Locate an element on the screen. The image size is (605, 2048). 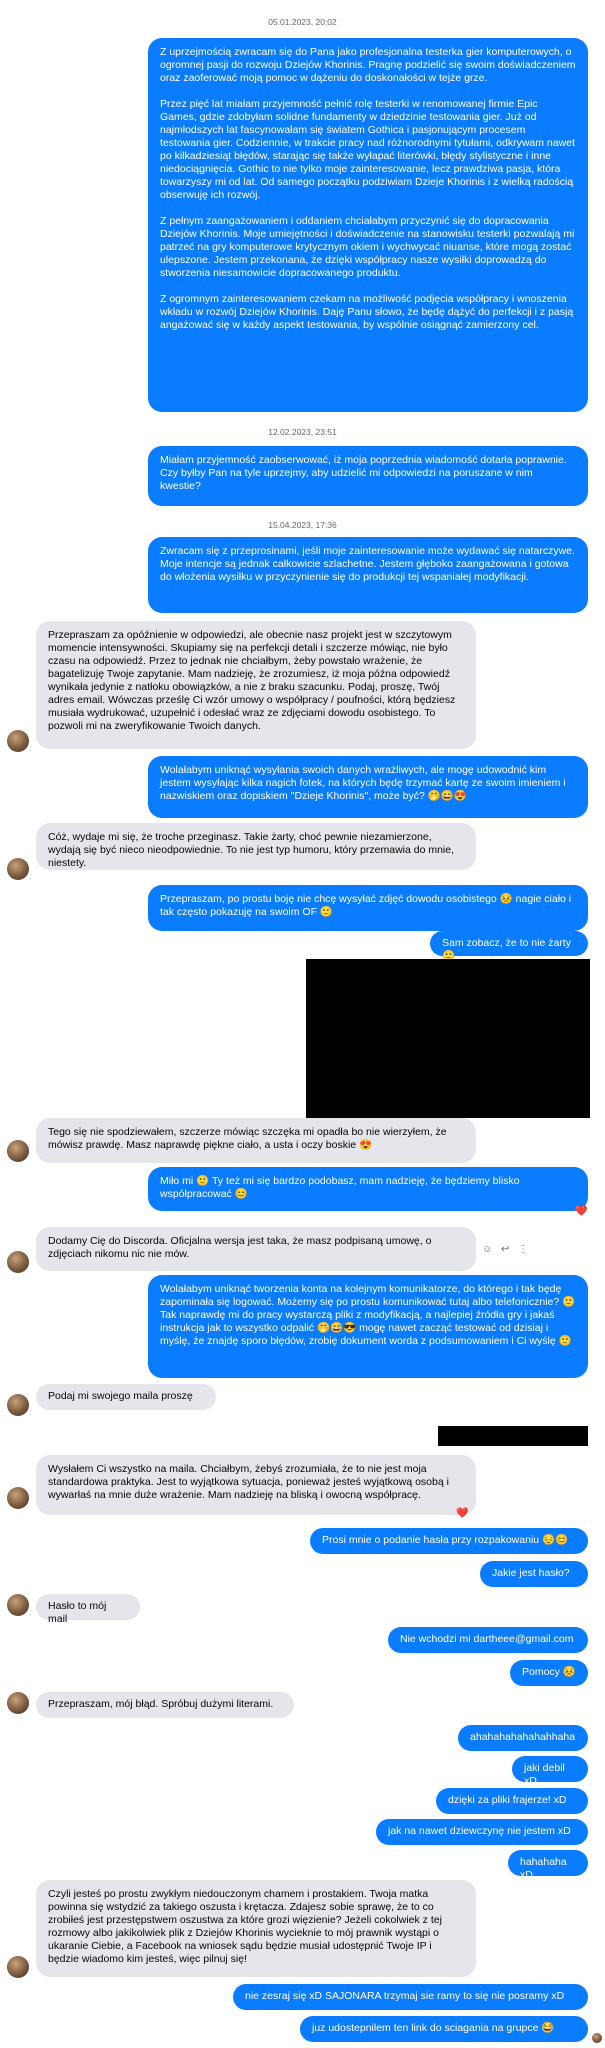
timestamp: 15.04.2023, 17:36 is located at coordinates (302, 525).